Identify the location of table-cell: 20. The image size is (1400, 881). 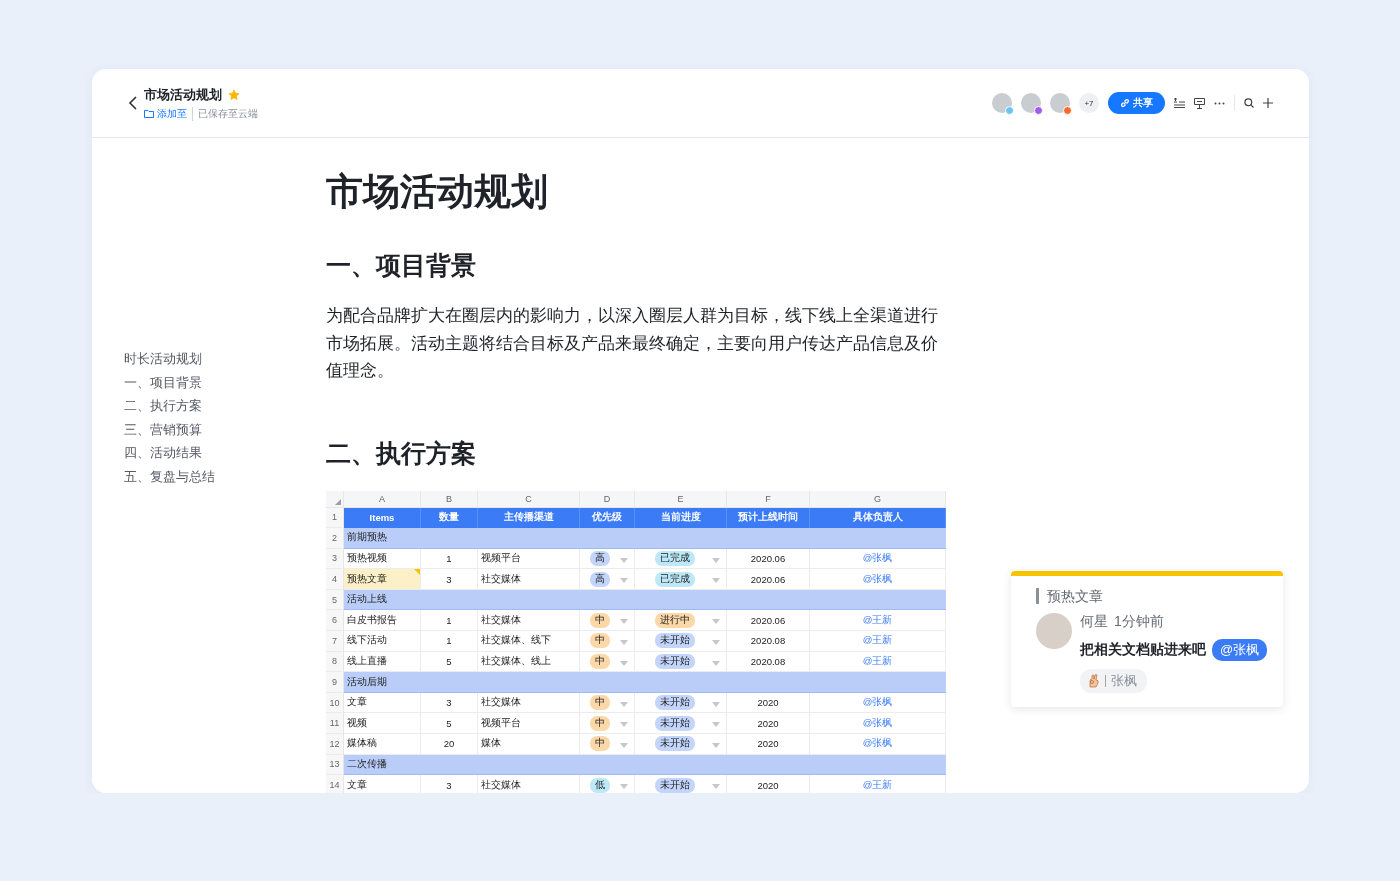
(449, 744).